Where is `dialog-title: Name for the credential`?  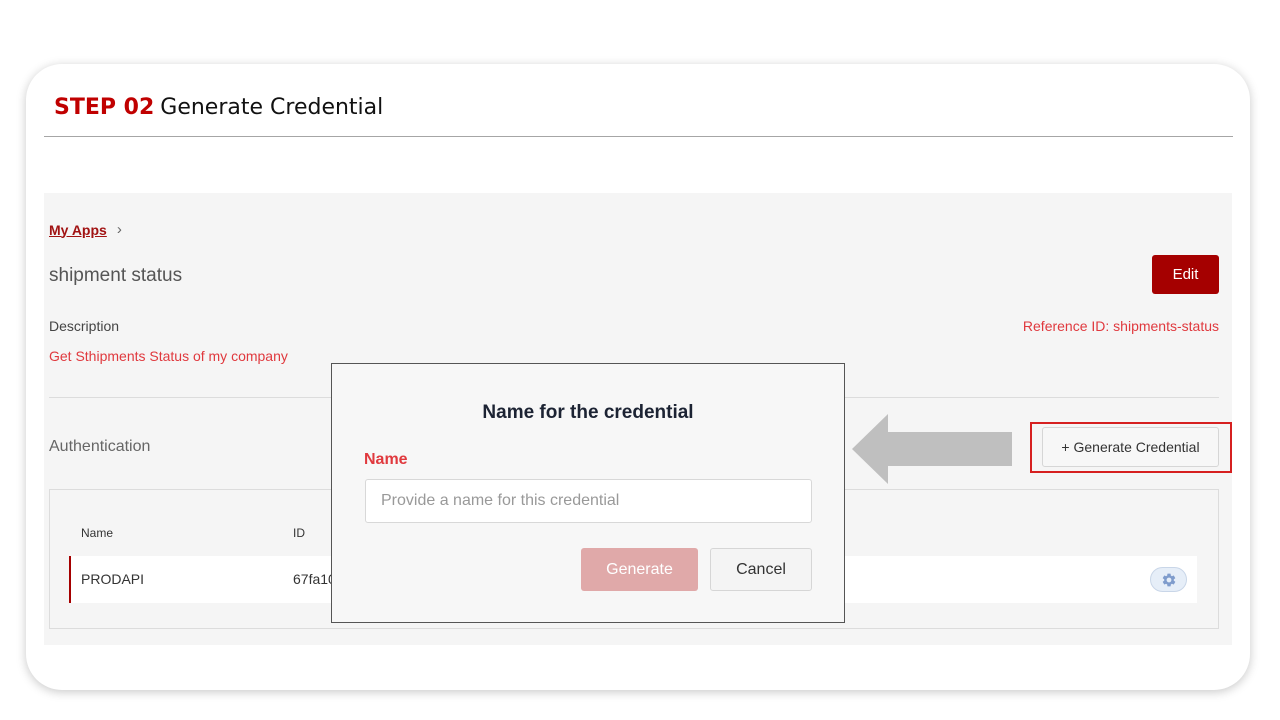
dialog-title: Name for the credential is located at coordinates (588, 412).